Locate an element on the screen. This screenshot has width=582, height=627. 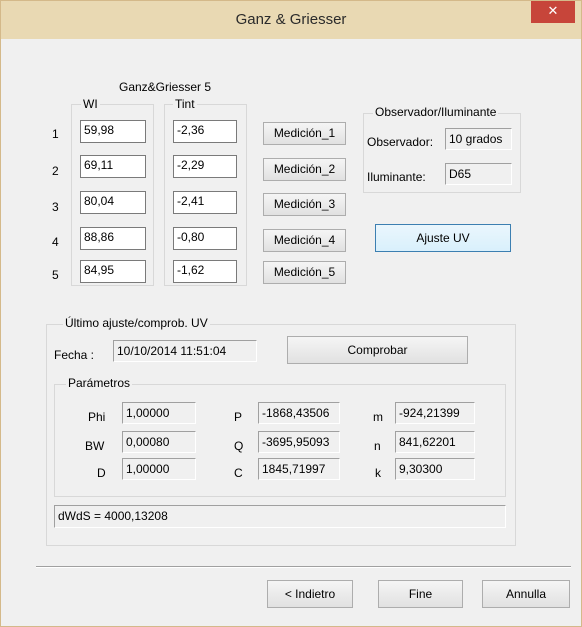
medicion-4-button: Medición_4 is located at coordinates (304, 240).